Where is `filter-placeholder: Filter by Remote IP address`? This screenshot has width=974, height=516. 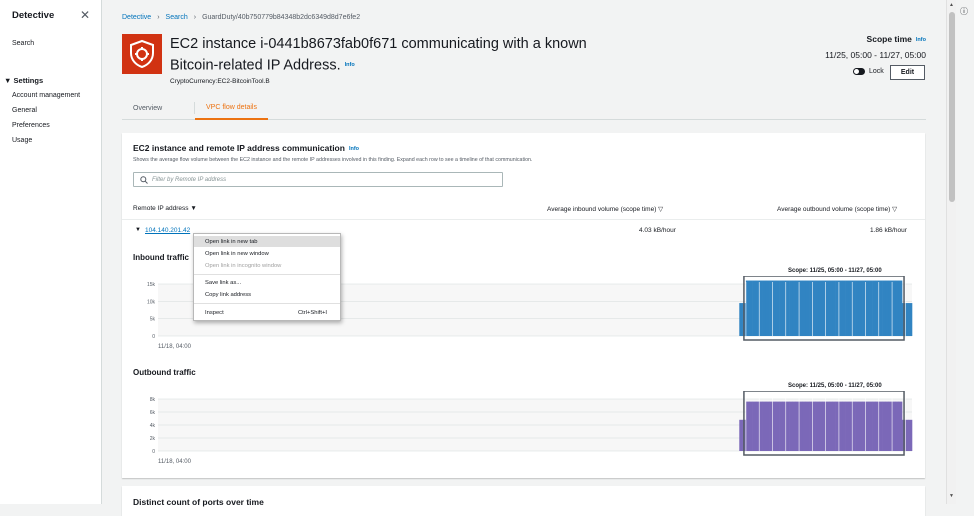 filter-placeholder: Filter by Remote IP address is located at coordinates (189, 179).